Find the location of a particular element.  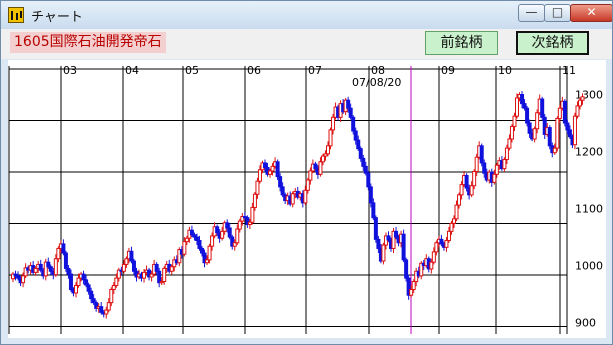

month-label-05: 05 is located at coordinates (192, 70).